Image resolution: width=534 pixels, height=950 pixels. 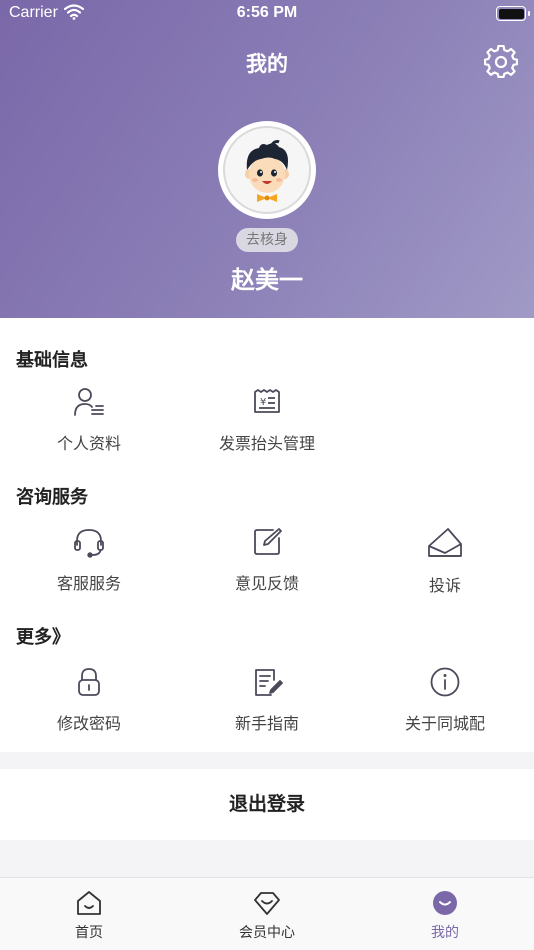 I want to click on invoice-title-item: ¥ 发票抬头管理, so click(x=267, y=420).